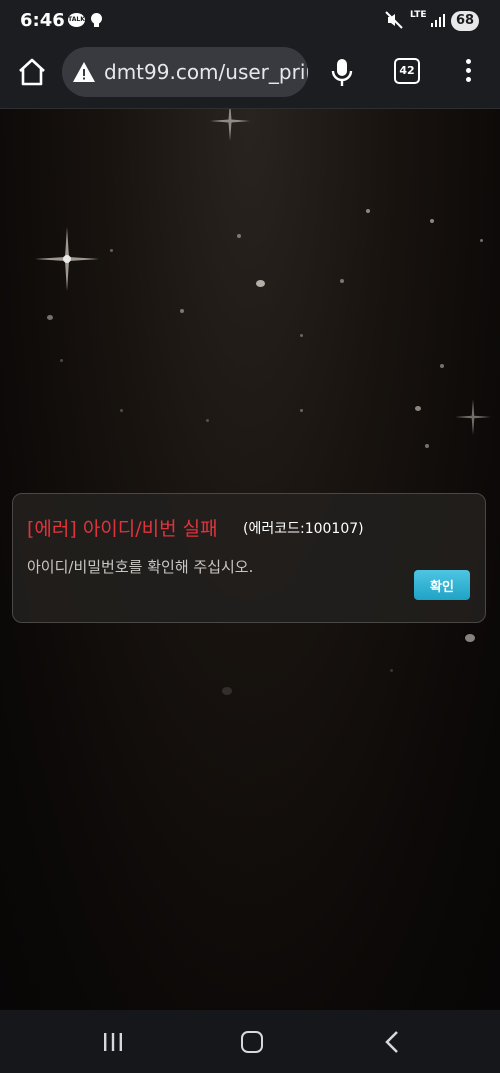  I want to click on system-navigation-bar, so click(250, 1041).